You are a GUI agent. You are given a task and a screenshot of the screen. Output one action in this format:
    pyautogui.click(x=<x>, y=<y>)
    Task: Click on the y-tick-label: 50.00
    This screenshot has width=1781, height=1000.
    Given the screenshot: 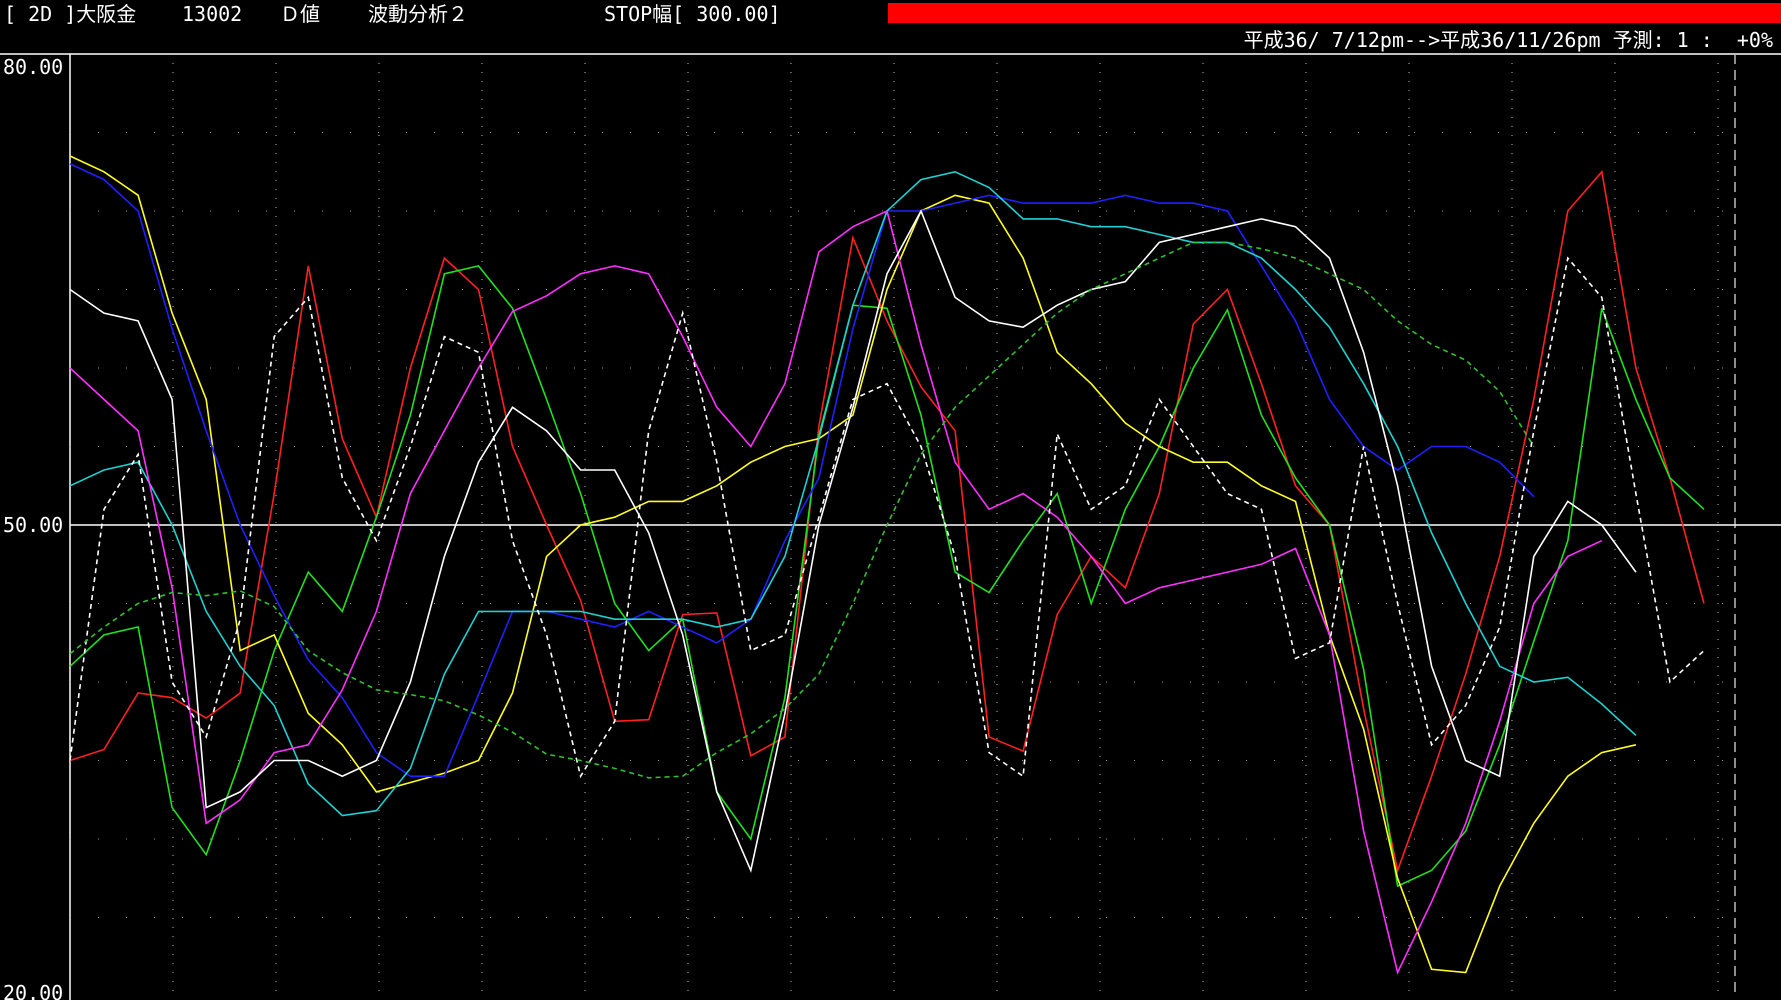 What is the action you would take?
    pyautogui.click(x=33, y=525)
    